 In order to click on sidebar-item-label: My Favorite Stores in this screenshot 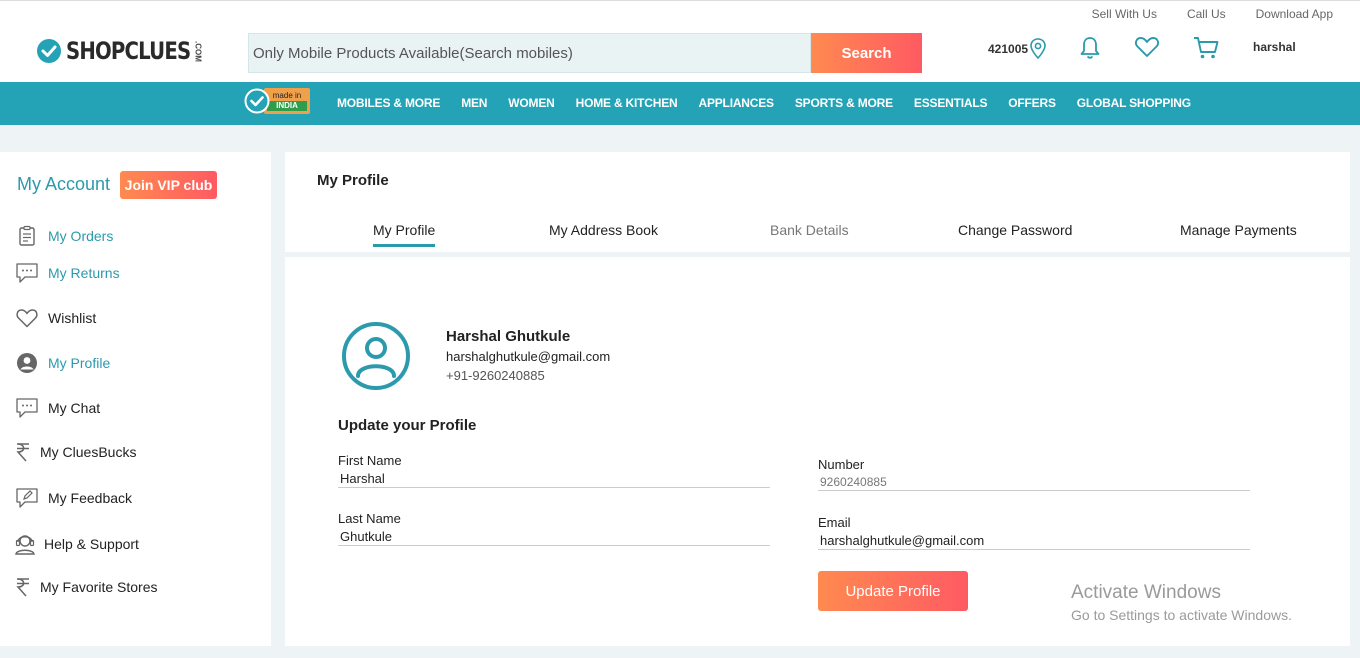, I will do `click(99, 587)`.